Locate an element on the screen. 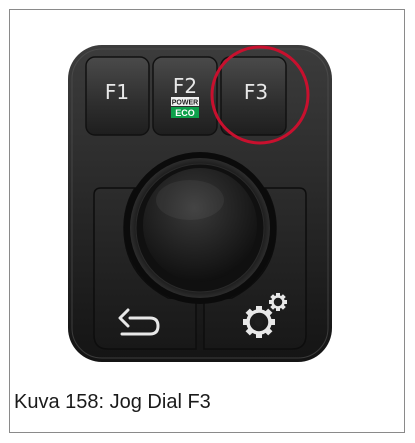 This screenshot has width=415, height=443. figure-caption: Kuva 158: Jog Dial F3 is located at coordinates (112, 402).